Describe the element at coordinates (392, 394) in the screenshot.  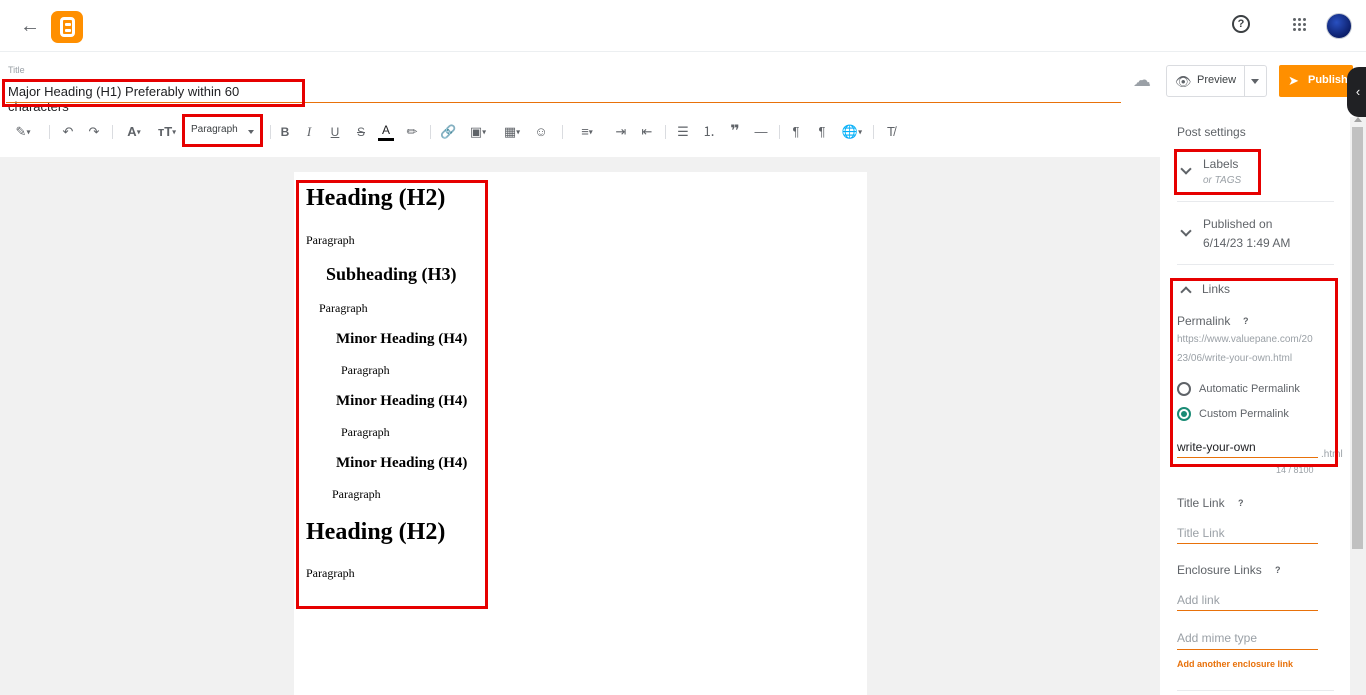
I see `content-annotation-box` at that location.